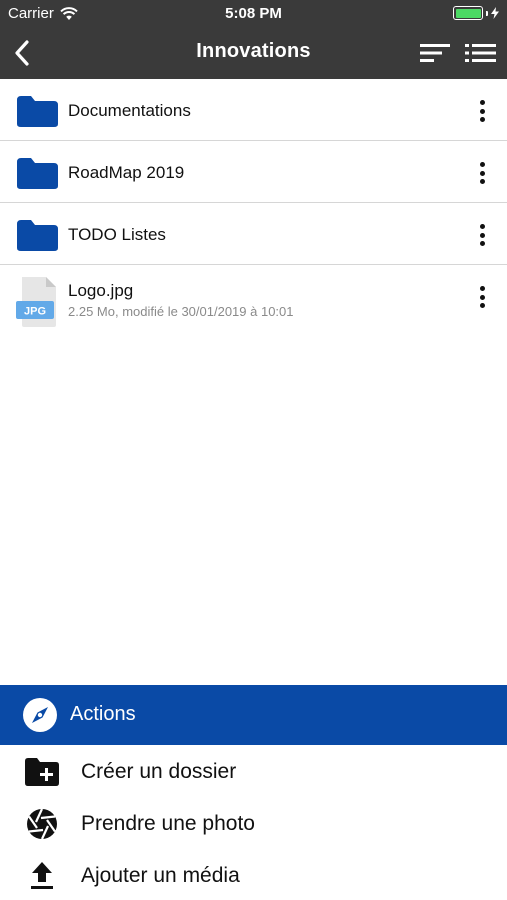 The height and width of the screenshot is (900, 507). I want to click on status-bar: Carrier 5:08 PM, so click(253, 14).